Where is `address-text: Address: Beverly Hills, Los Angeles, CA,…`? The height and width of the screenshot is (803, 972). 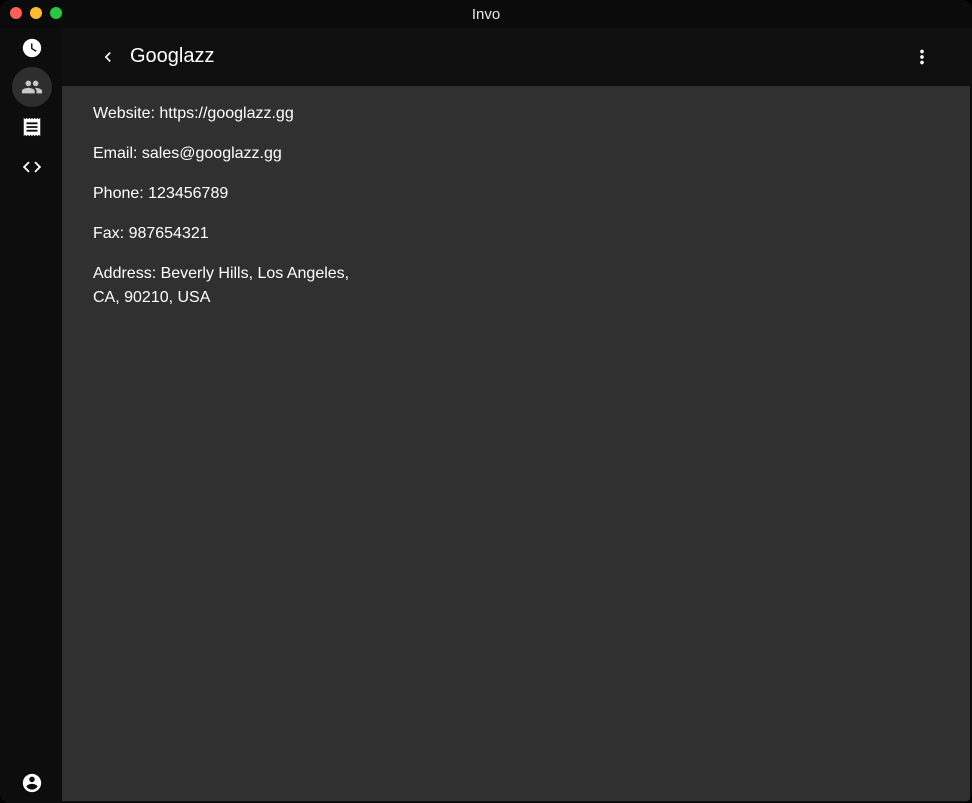 address-text: Address: Beverly Hills, Los Angeles, CA,… is located at coordinates (221, 285).